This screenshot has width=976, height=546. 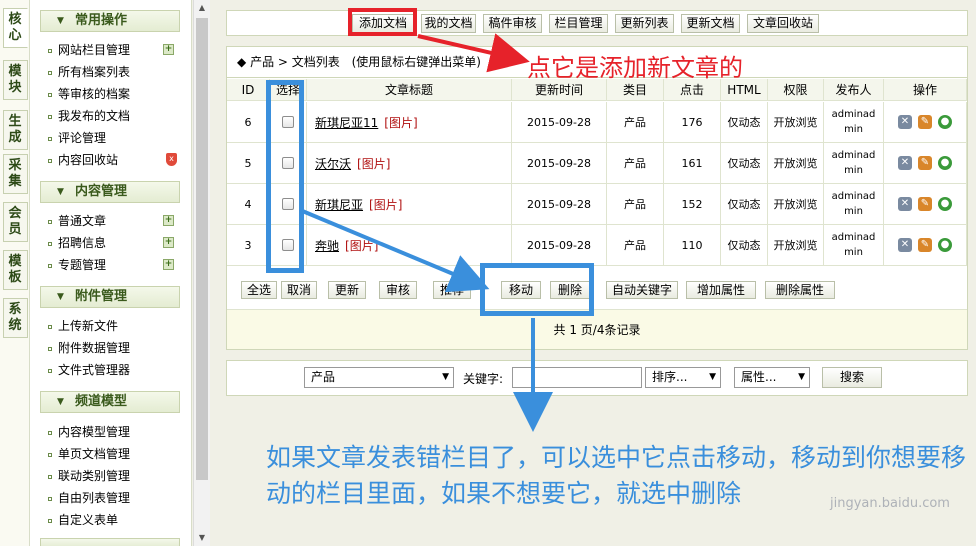 What do you see at coordinates (473, 53) in the screenshot?
I see `red-arrow` at bounding box center [473, 53].